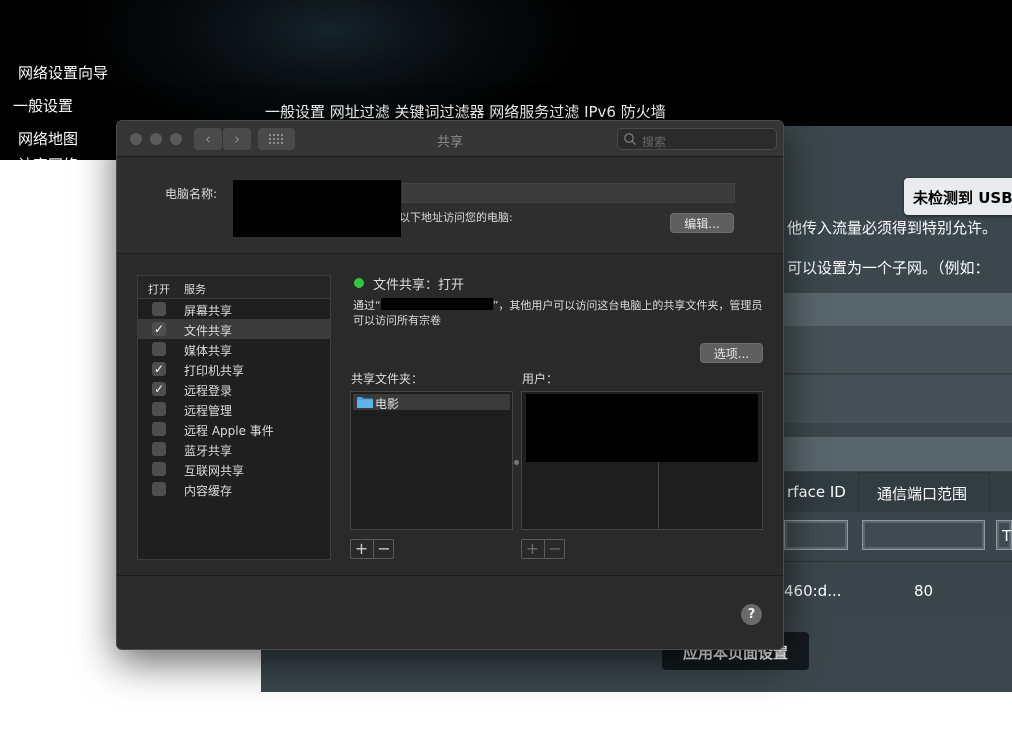 The image size is (1012, 746). What do you see at coordinates (888, 268) in the screenshot?
I see `subnet-desc-text: 可以设置为一个子网。（例如：` at bounding box center [888, 268].